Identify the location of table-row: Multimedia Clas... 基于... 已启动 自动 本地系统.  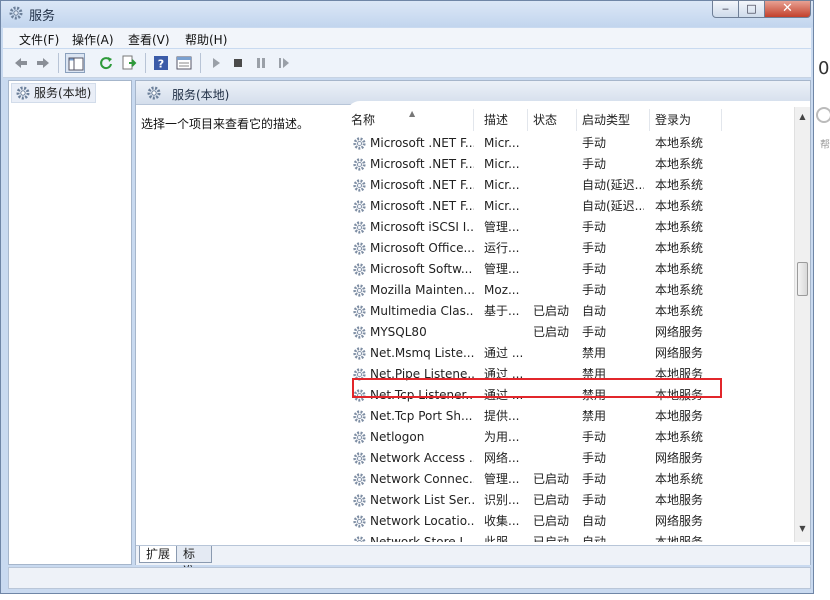
(570, 311).